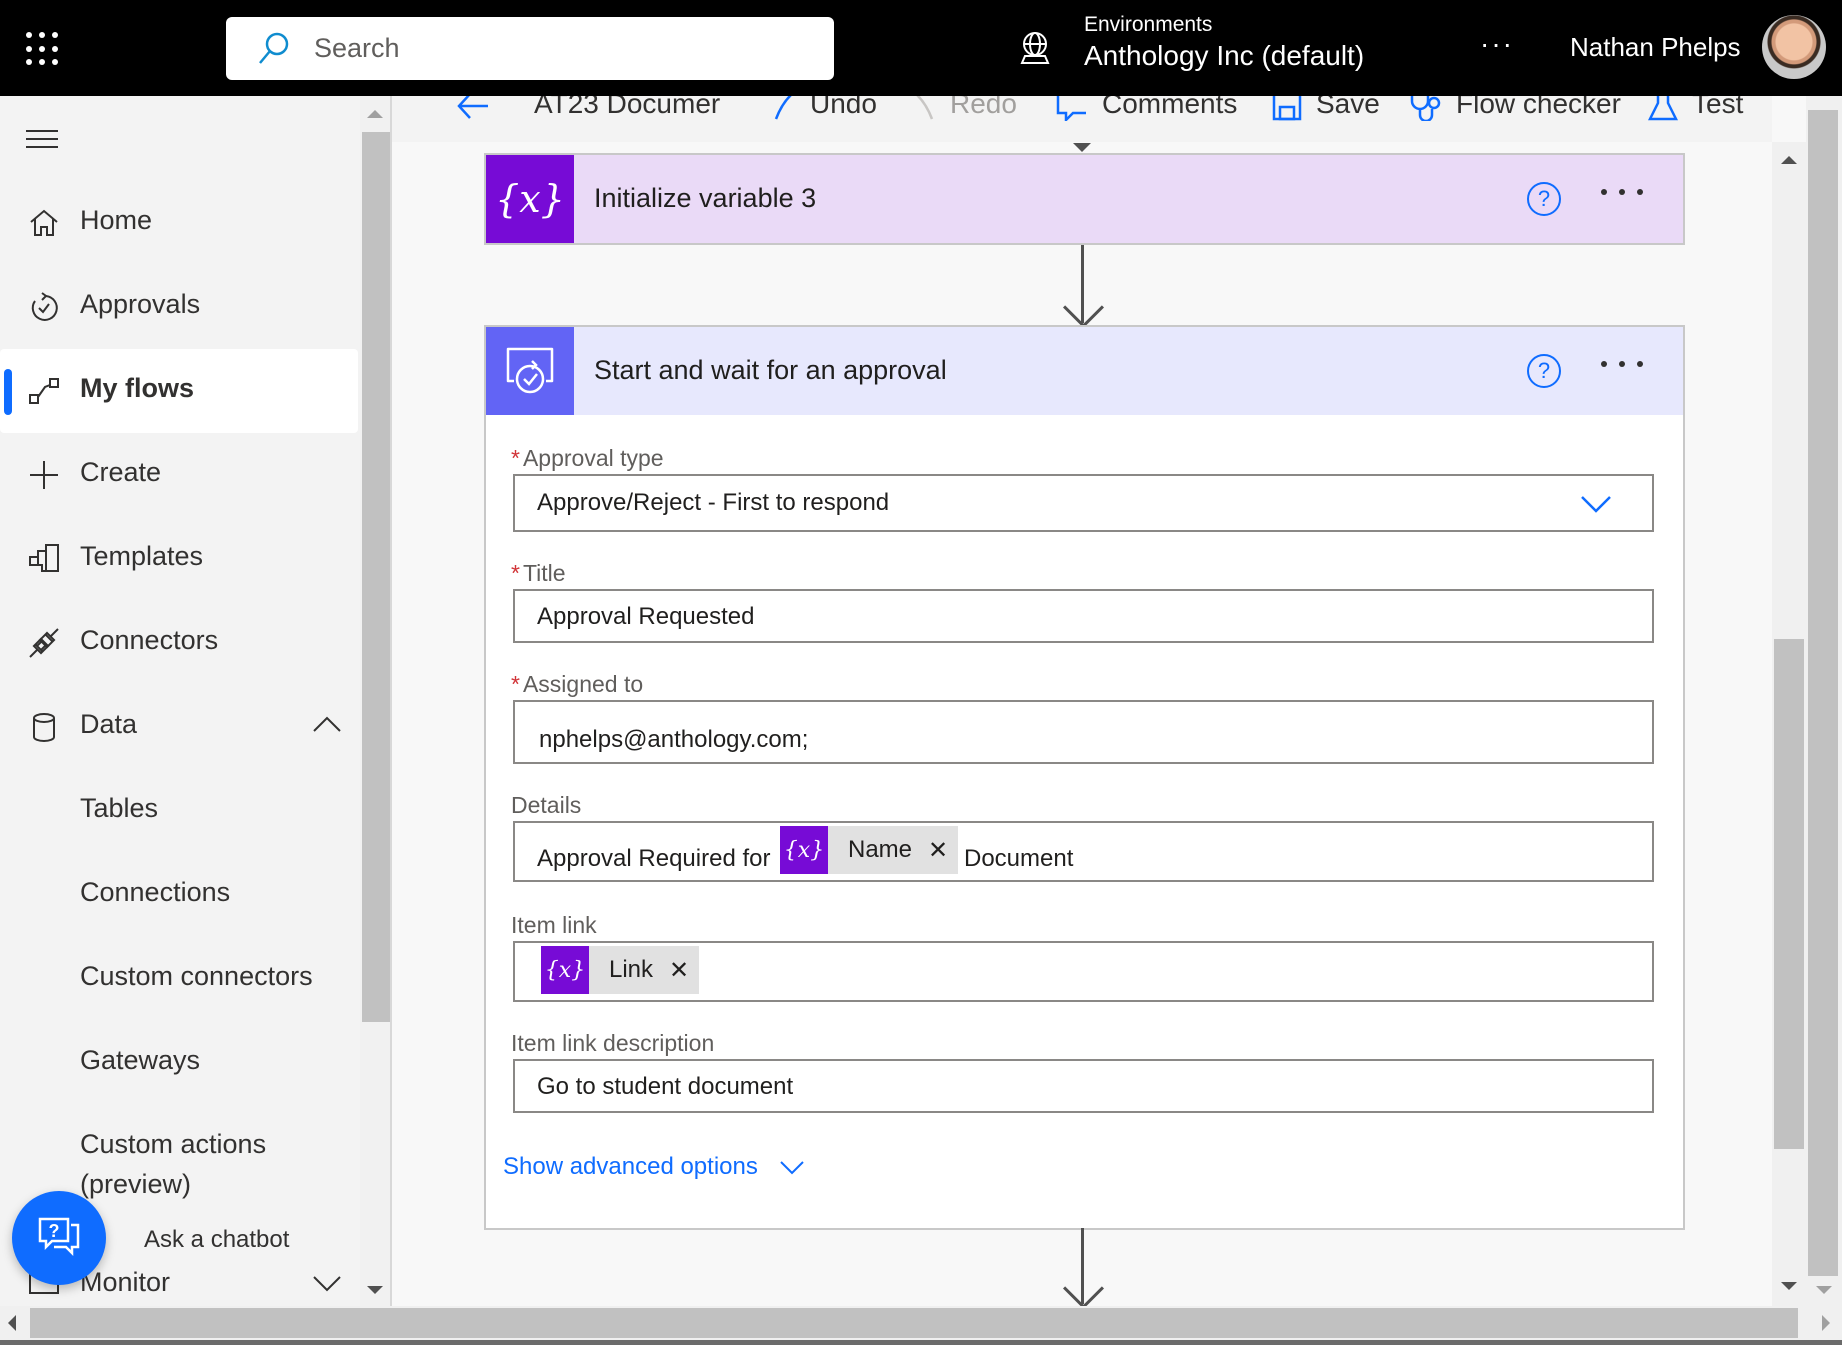  I want to click on app-launcher-icon, so click(44, 50).